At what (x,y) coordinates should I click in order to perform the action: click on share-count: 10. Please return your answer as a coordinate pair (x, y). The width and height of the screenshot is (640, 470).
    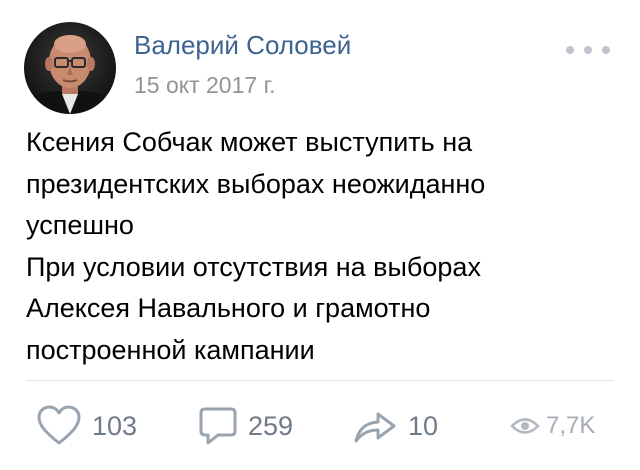
    Looking at the image, I should click on (423, 425).